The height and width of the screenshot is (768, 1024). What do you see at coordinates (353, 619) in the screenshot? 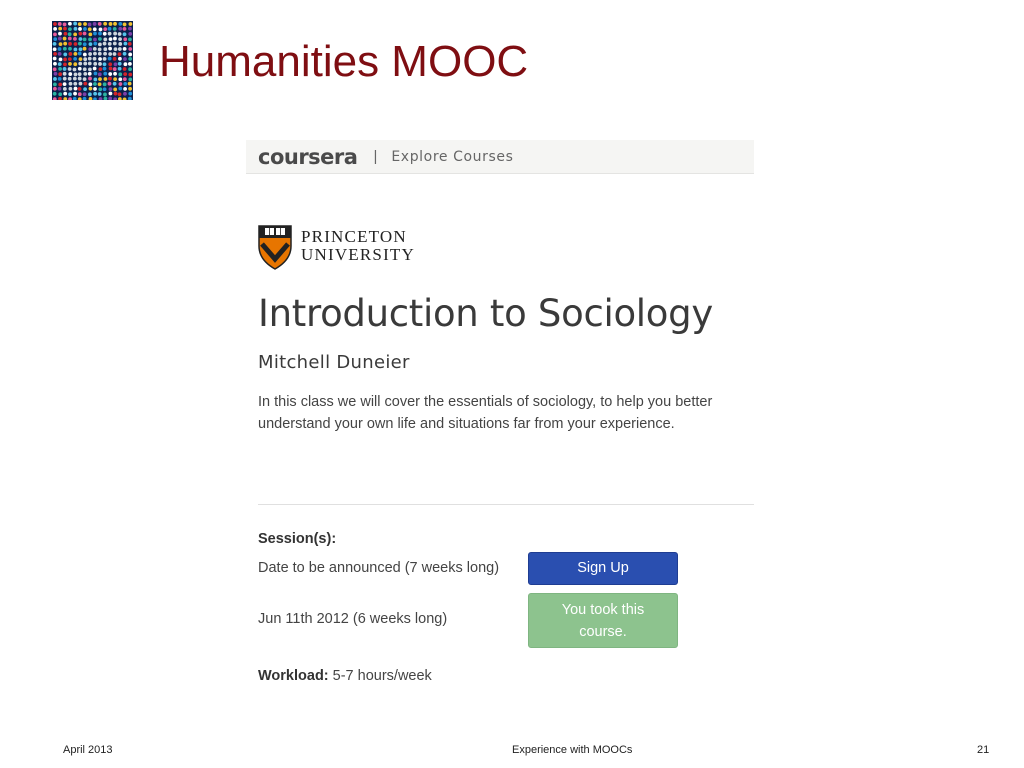
I see `session-date-2: Jun 11th 2012 (6 weeks long)` at bounding box center [353, 619].